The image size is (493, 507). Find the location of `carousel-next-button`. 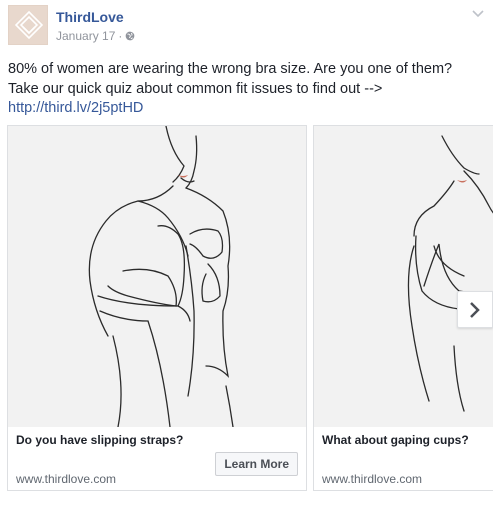

carousel-next-button is located at coordinates (475, 309).